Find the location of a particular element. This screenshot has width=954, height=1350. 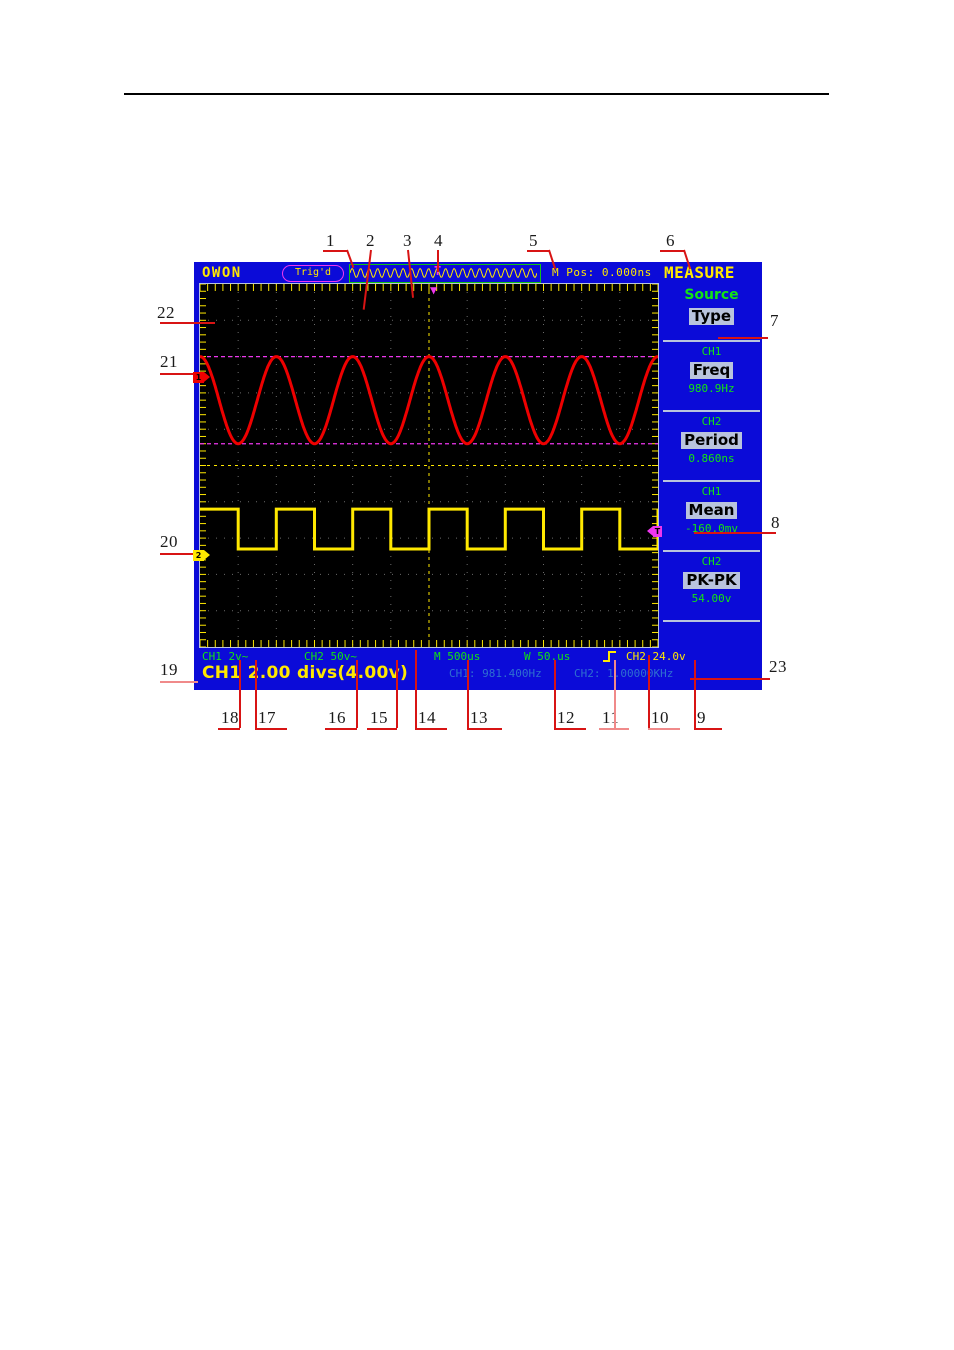

ch2-square-trace is located at coordinates (430, 529).